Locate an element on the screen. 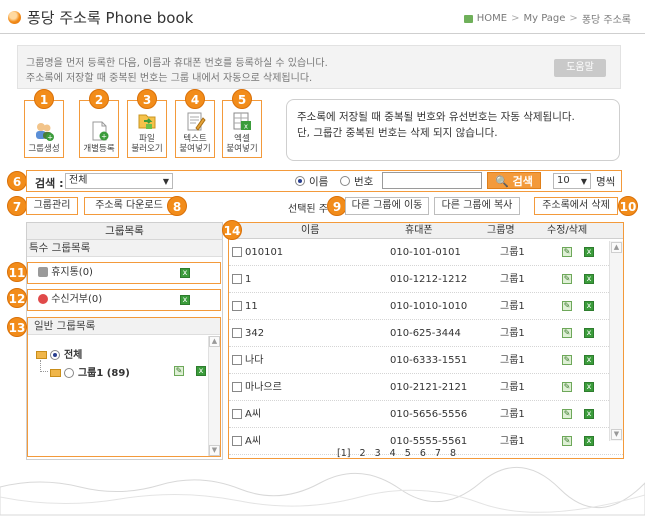  step-badge-6: 6 is located at coordinates (17, 181).